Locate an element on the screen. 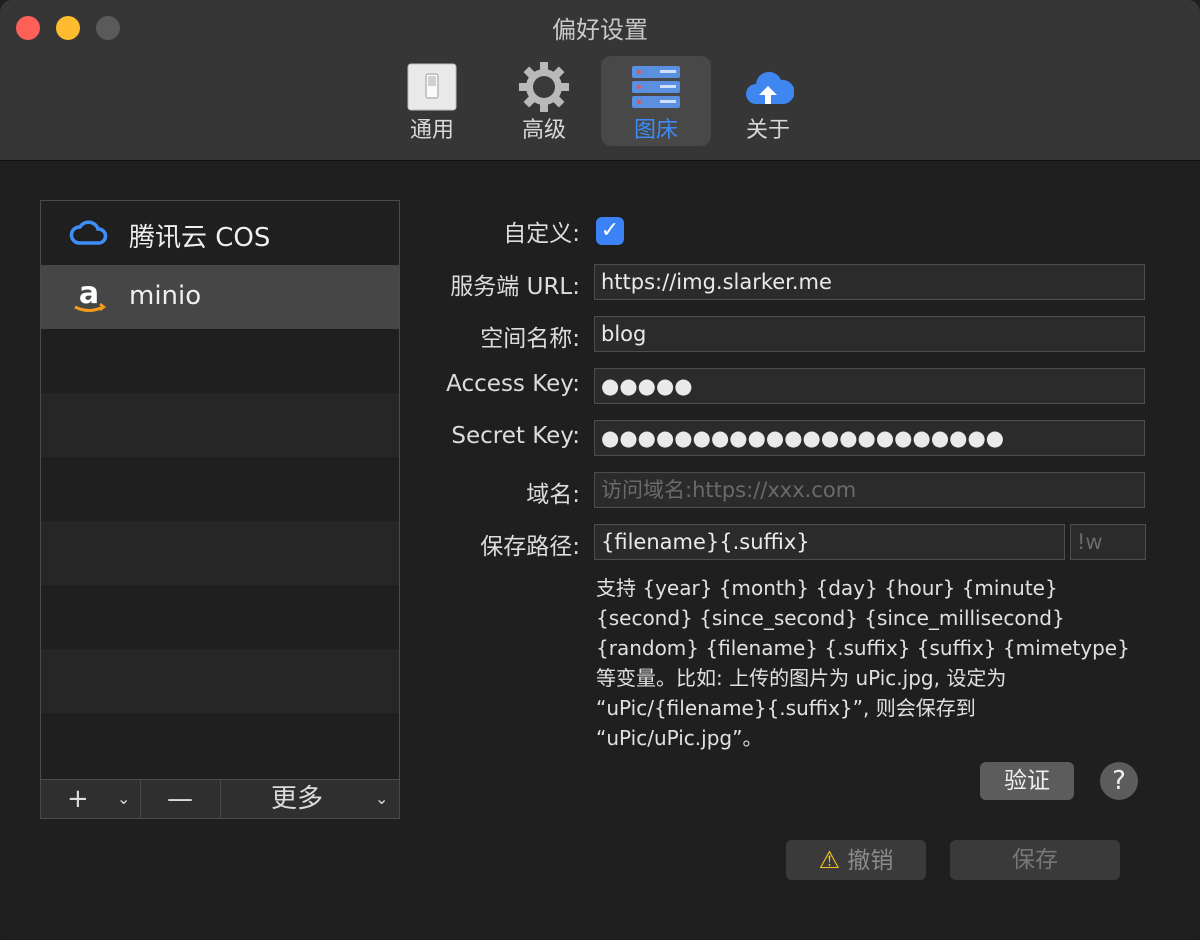  domain-input is located at coordinates (869, 490).